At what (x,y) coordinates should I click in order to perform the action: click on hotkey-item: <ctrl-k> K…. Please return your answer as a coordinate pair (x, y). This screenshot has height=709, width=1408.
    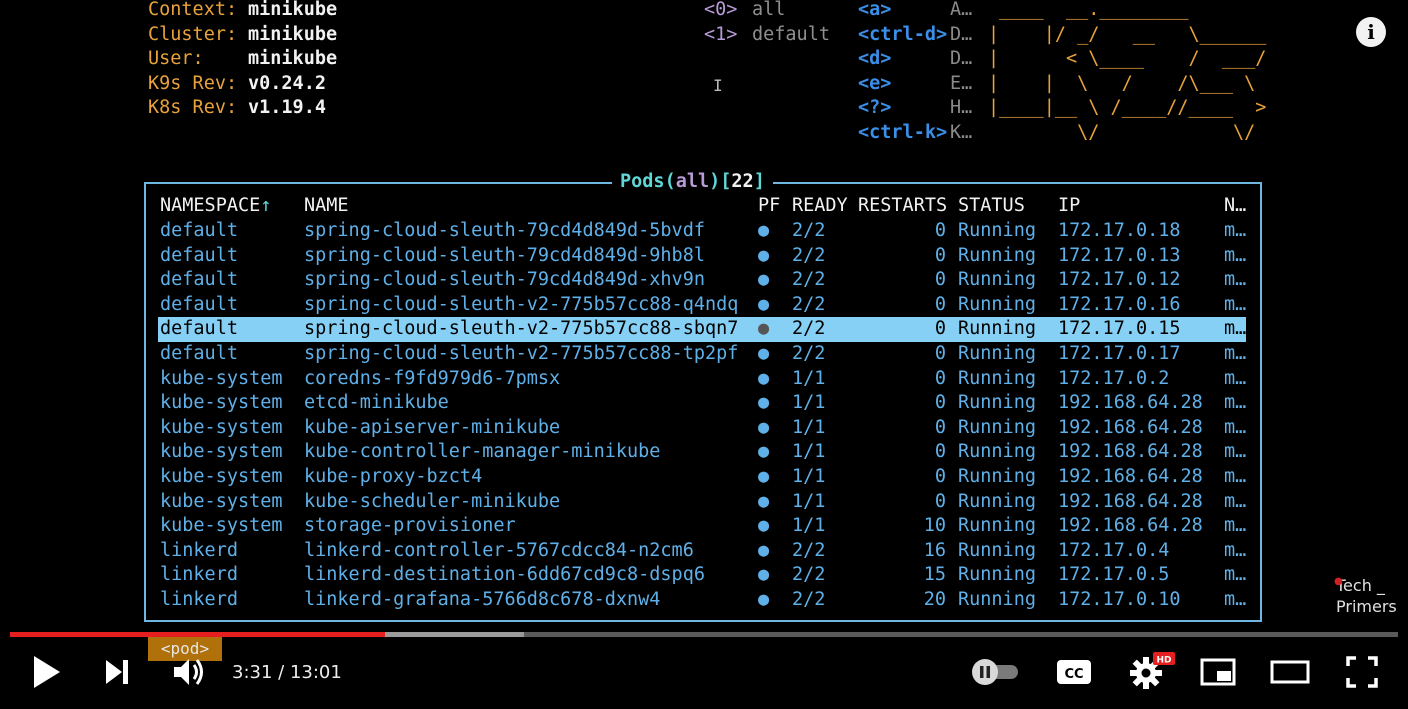
    Looking at the image, I should click on (921, 133).